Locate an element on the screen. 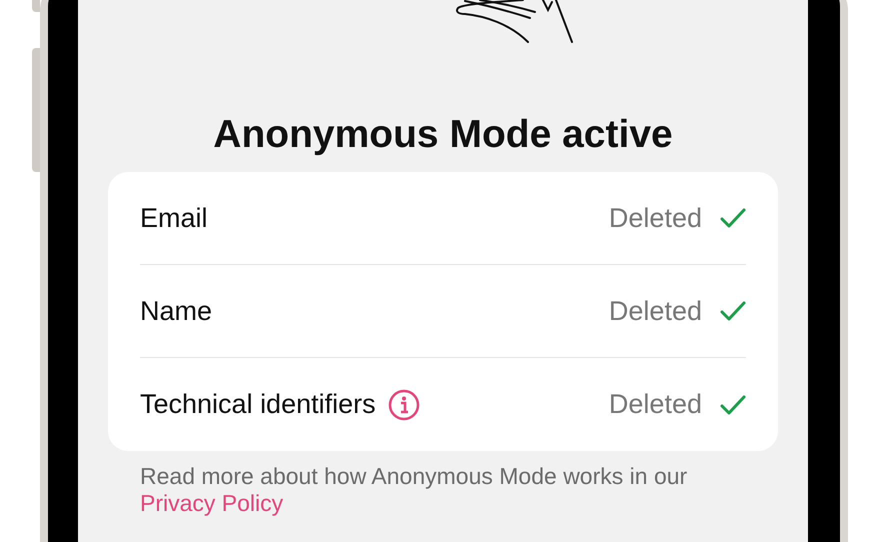 Image resolution: width=880 pixels, height=542 pixels. footer-text: Read more about how Anonymous Mode works in our Privacy Policy is located at coordinates (413, 490).